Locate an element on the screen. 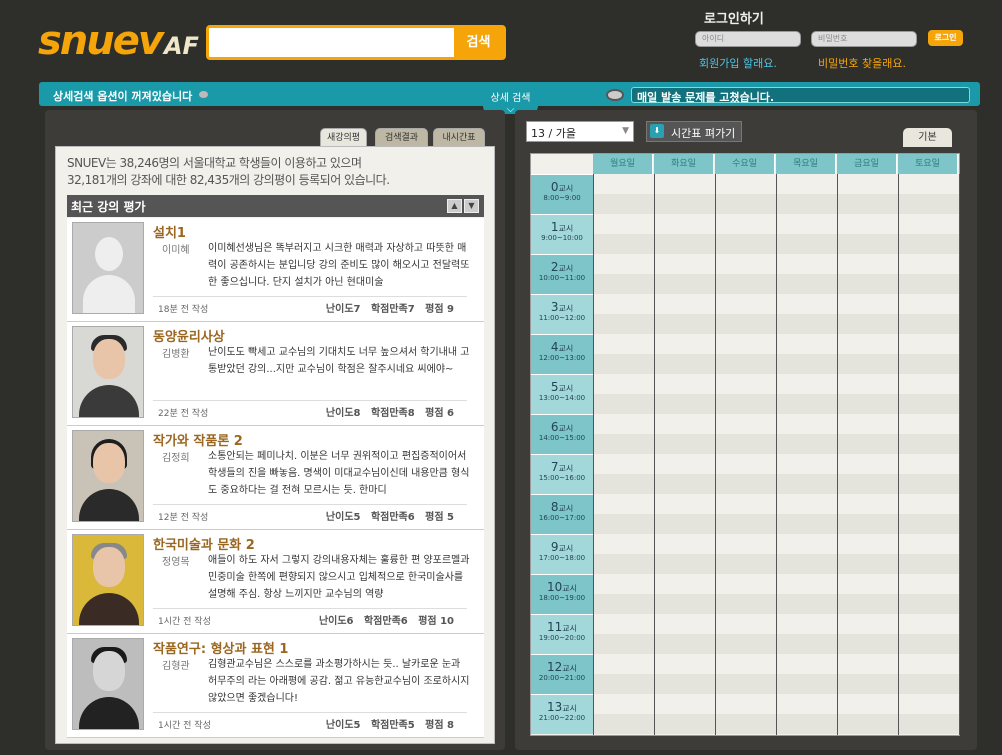  review-time: 18분 전 작성 is located at coordinates (183, 310).